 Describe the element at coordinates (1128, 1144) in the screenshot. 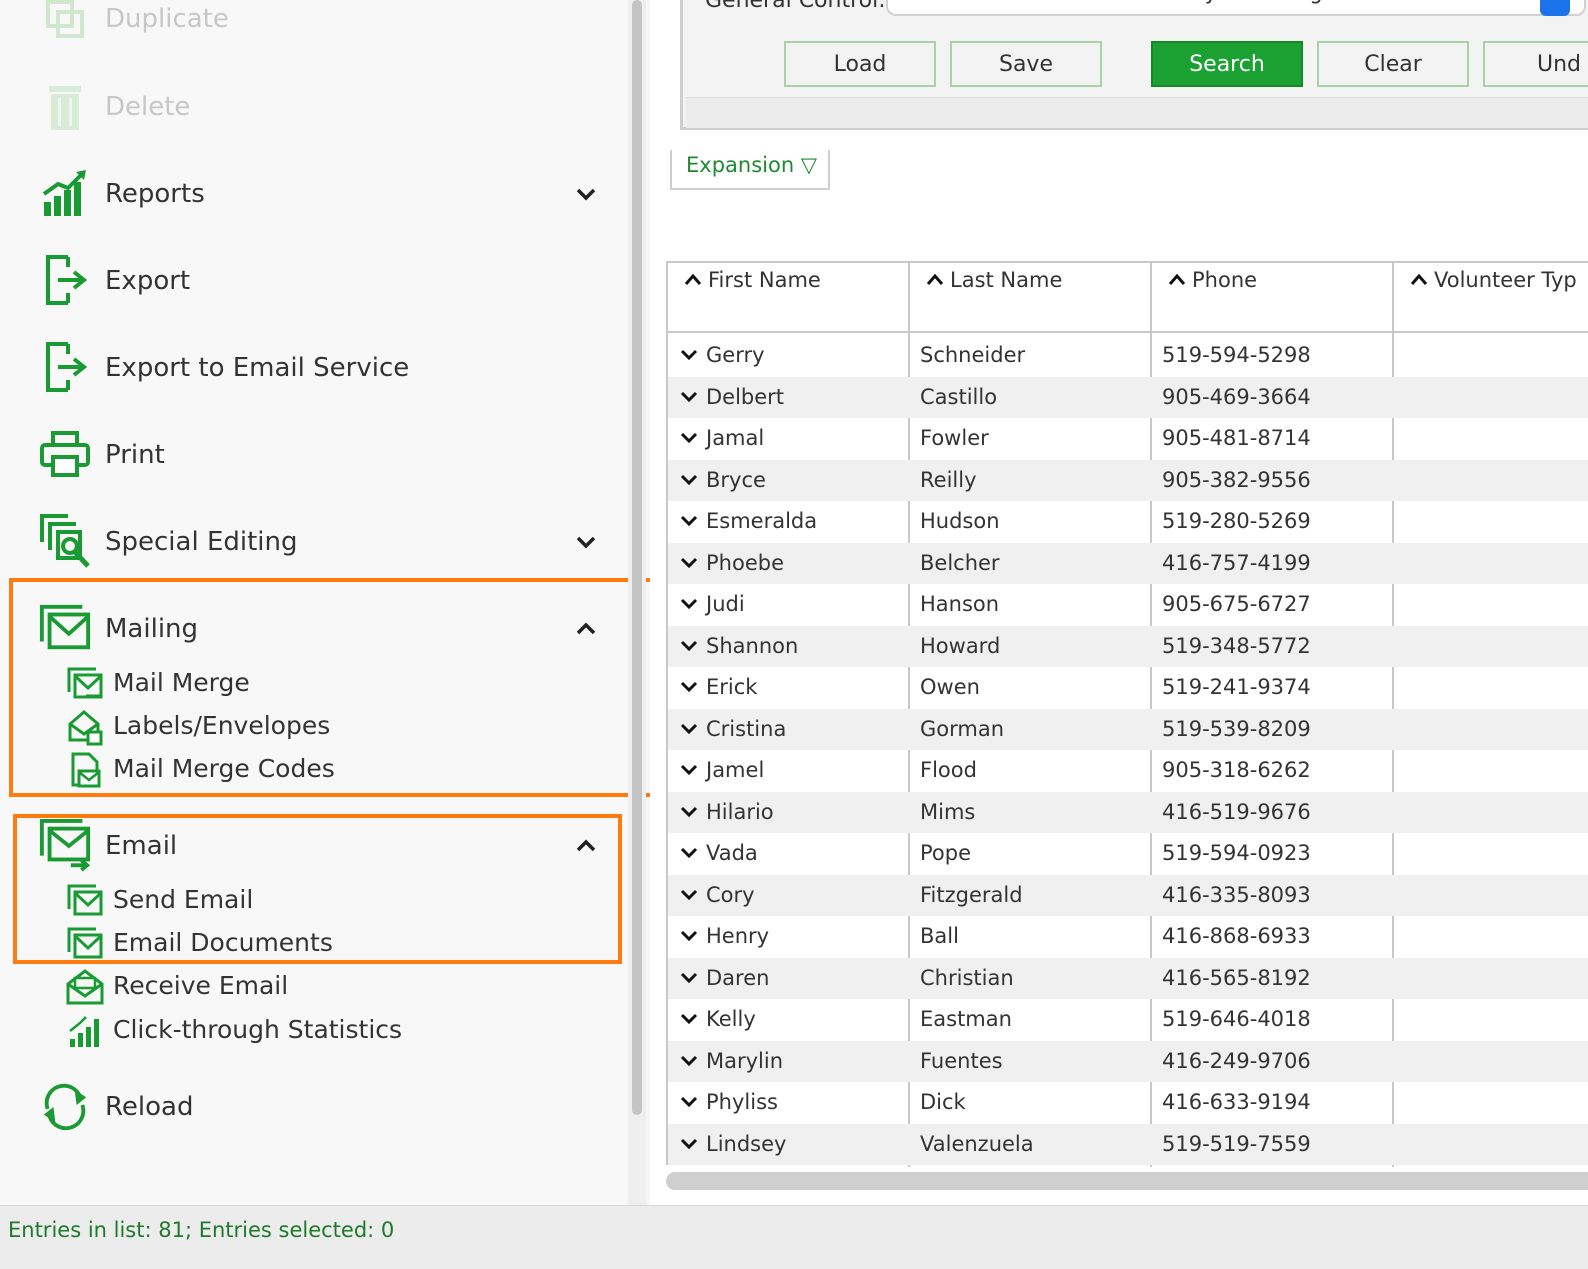

I see `table-row: Lindsey Valenzuela 519-519-7559` at that location.